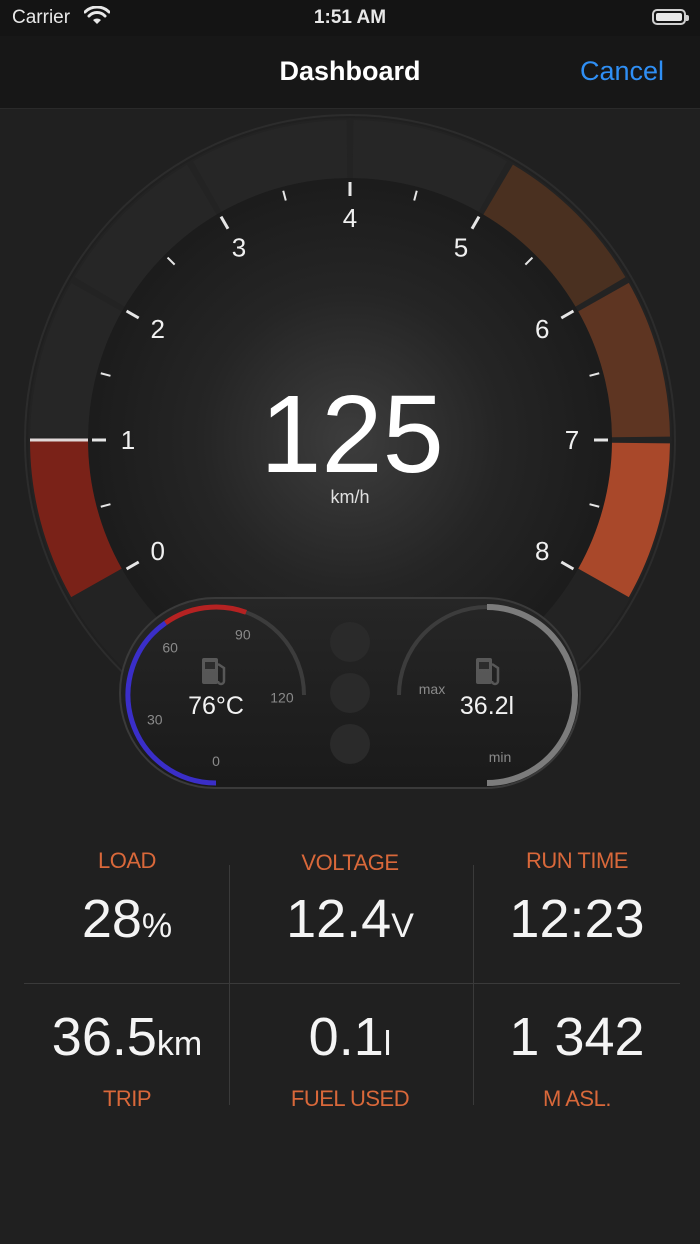  I want to click on status-time: 1:51 AM, so click(350, 17).